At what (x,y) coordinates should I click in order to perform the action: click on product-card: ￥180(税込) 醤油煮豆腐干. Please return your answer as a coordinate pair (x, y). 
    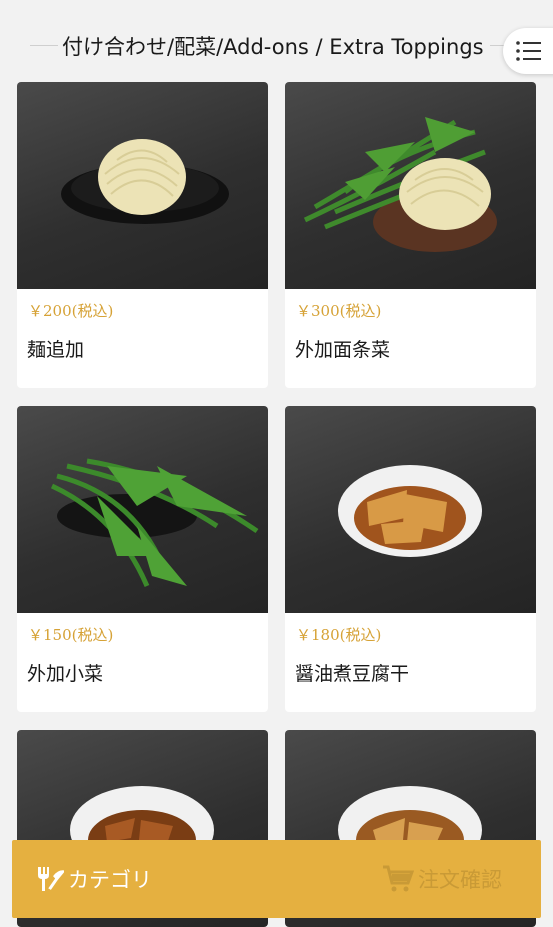
    Looking at the image, I should click on (410, 559).